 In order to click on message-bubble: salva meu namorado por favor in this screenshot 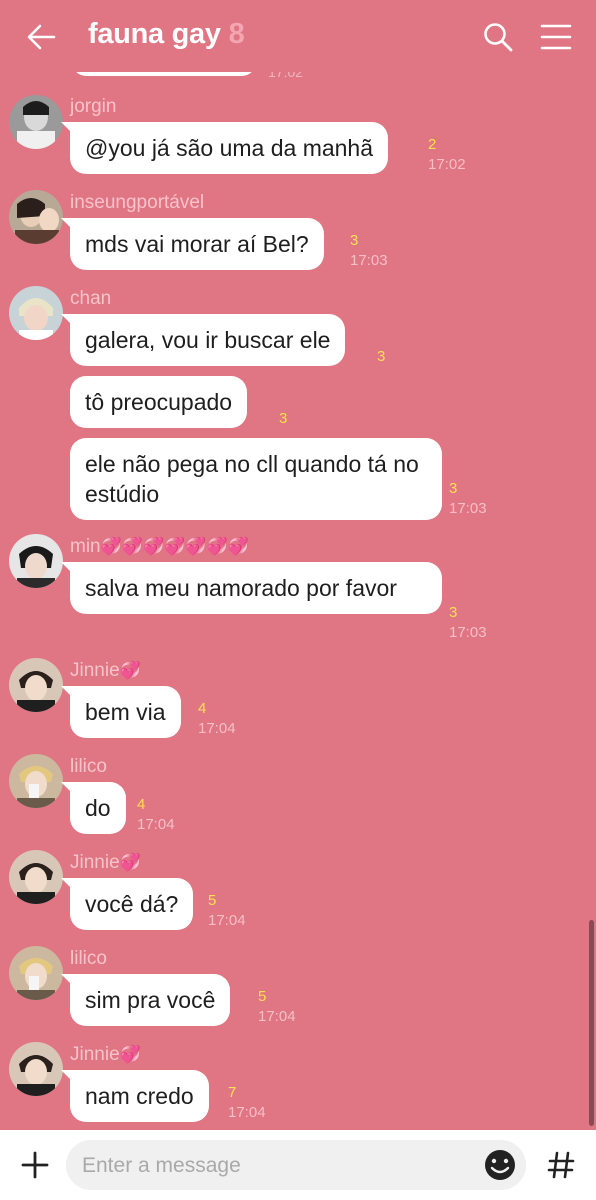, I will do `click(251, 588)`.